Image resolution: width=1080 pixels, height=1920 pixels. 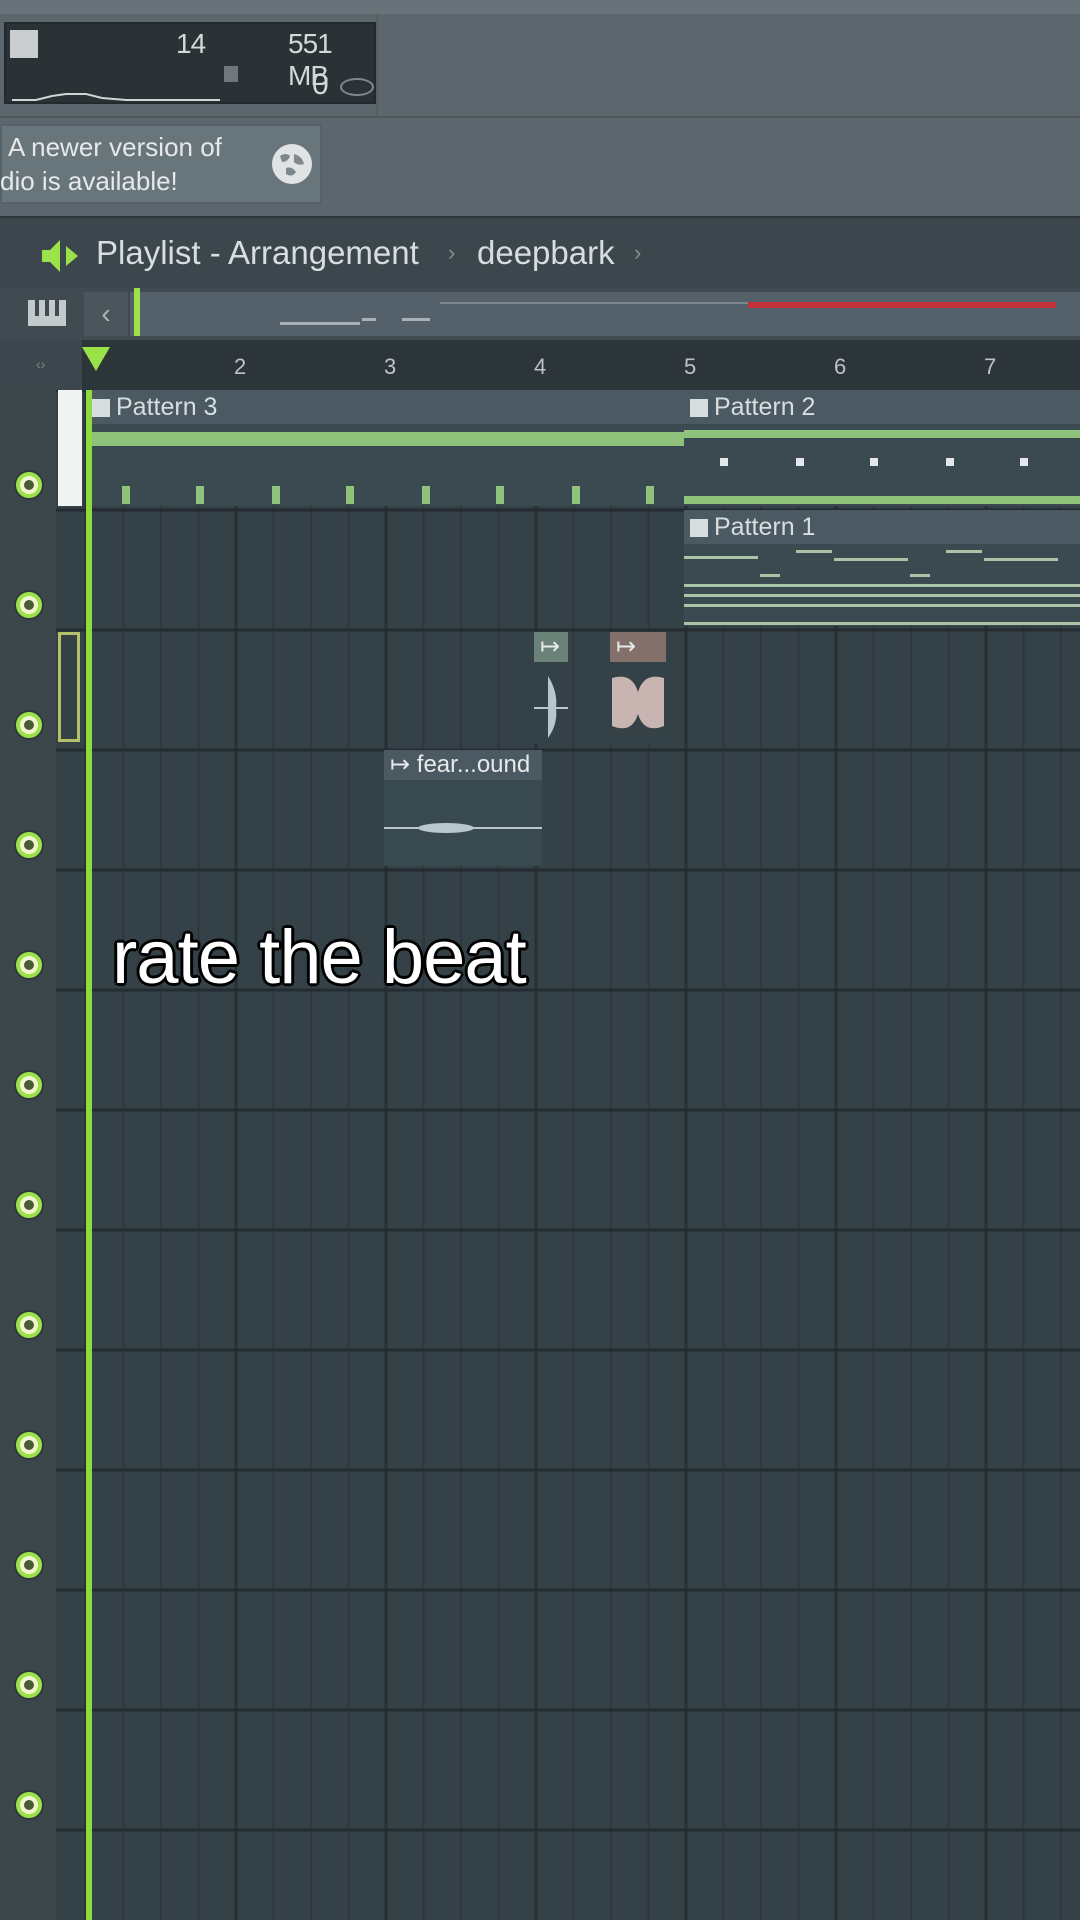 What do you see at coordinates (882, 527) in the screenshot?
I see `clip-pattern-1: Pattern 1` at bounding box center [882, 527].